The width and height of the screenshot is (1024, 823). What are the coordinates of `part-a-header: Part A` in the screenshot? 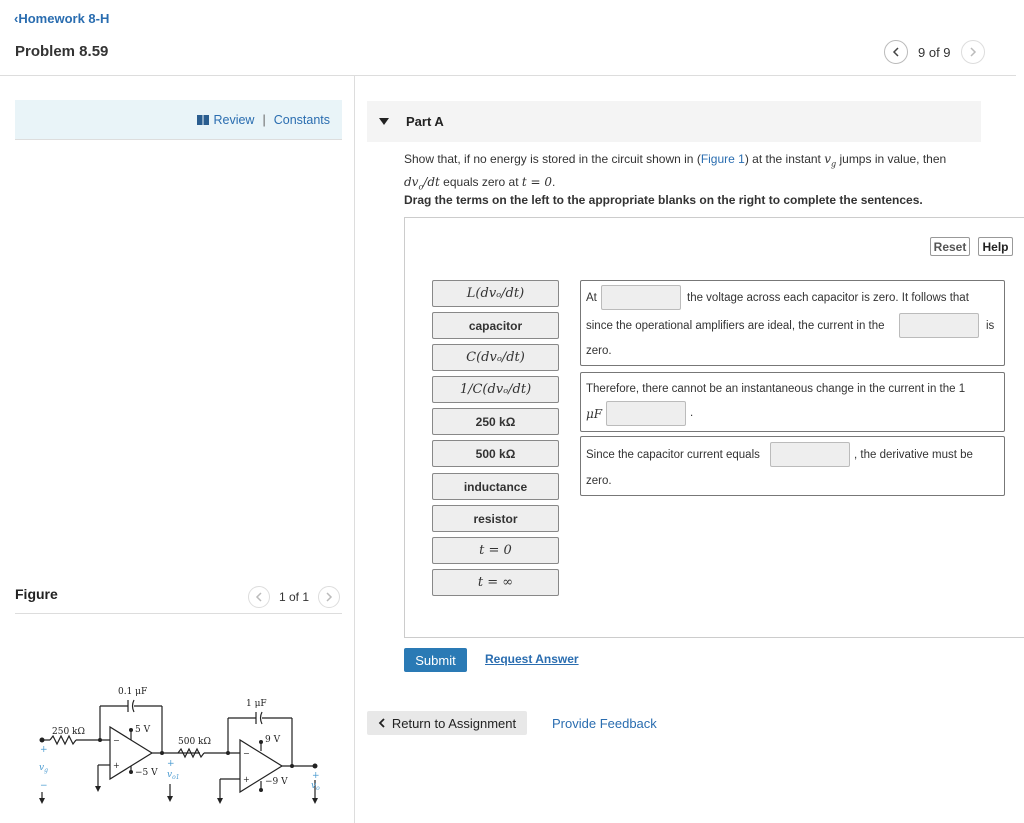 It's located at (674, 121).